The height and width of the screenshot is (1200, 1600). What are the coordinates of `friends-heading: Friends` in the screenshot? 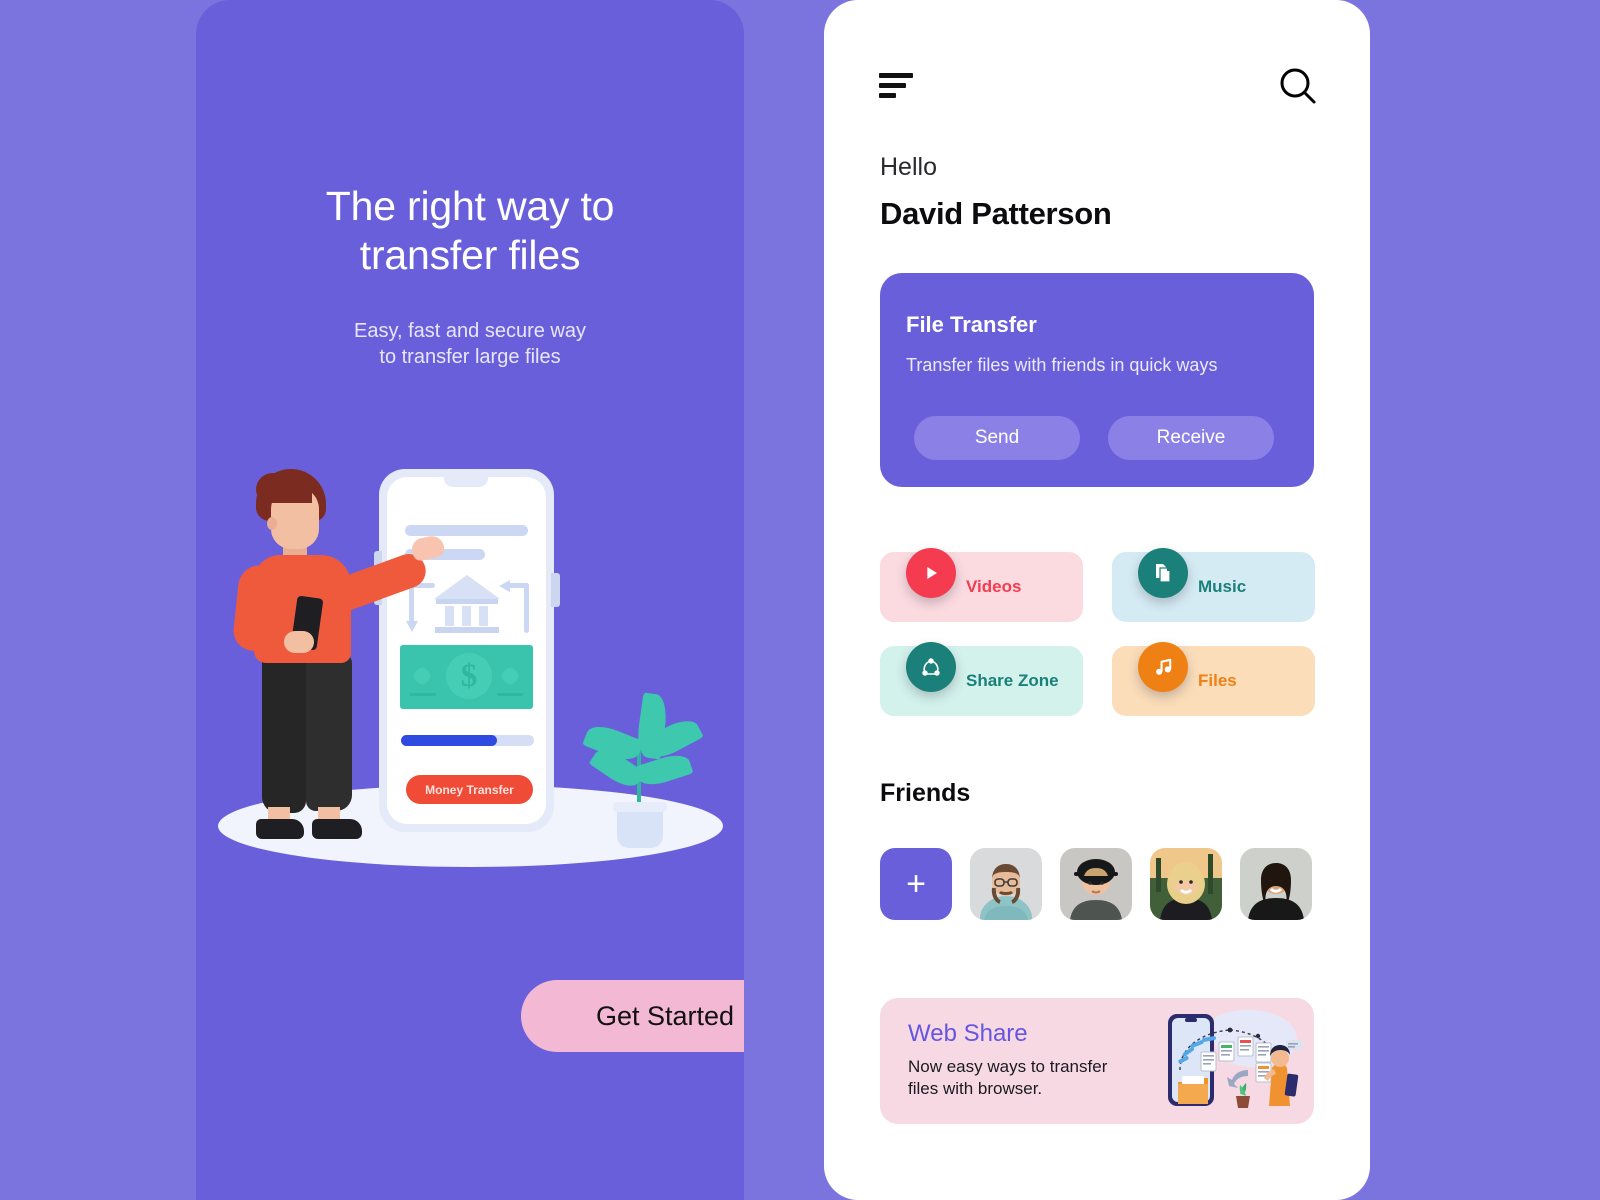 It's located at (925, 793).